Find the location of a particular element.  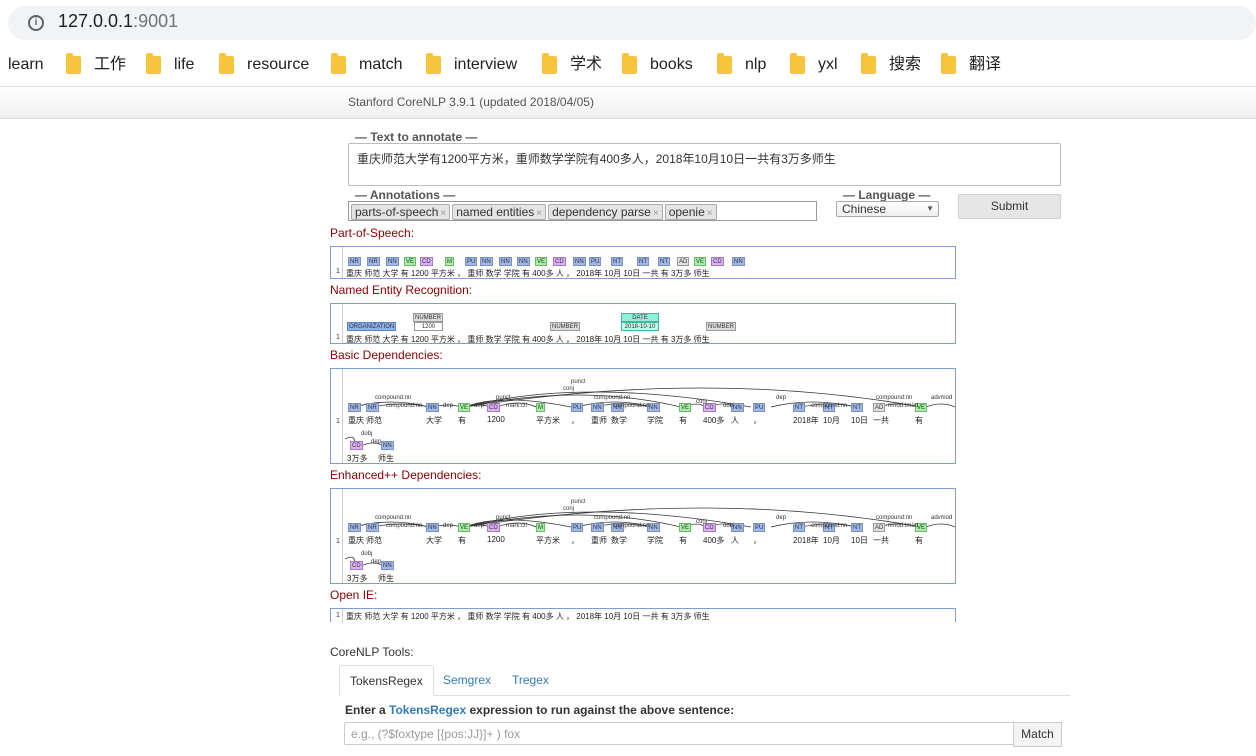

dep-tag: PU is located at coordinates (577, 527).